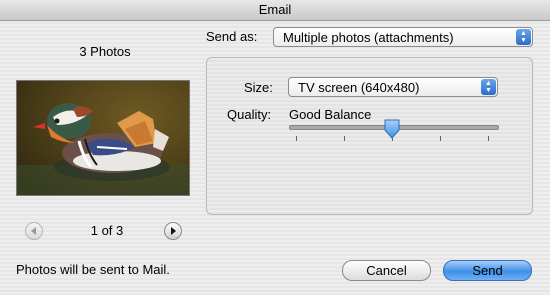 The width and height of the screenshot is (550, 295). I want to click on previous-photo-button, so click(34, 231).